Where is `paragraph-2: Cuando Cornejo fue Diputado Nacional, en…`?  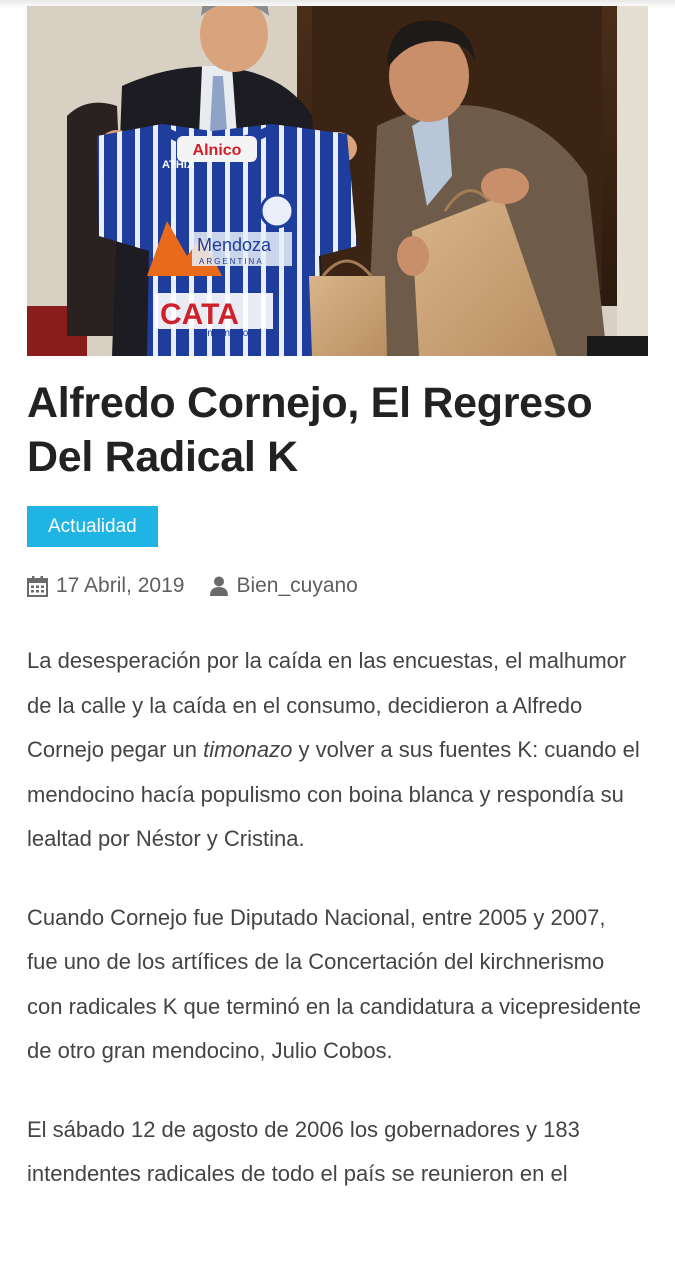 paragraph-2: Cuando Cornejo fue Diputado Nacional, en… is located at coordinates (334, 984).